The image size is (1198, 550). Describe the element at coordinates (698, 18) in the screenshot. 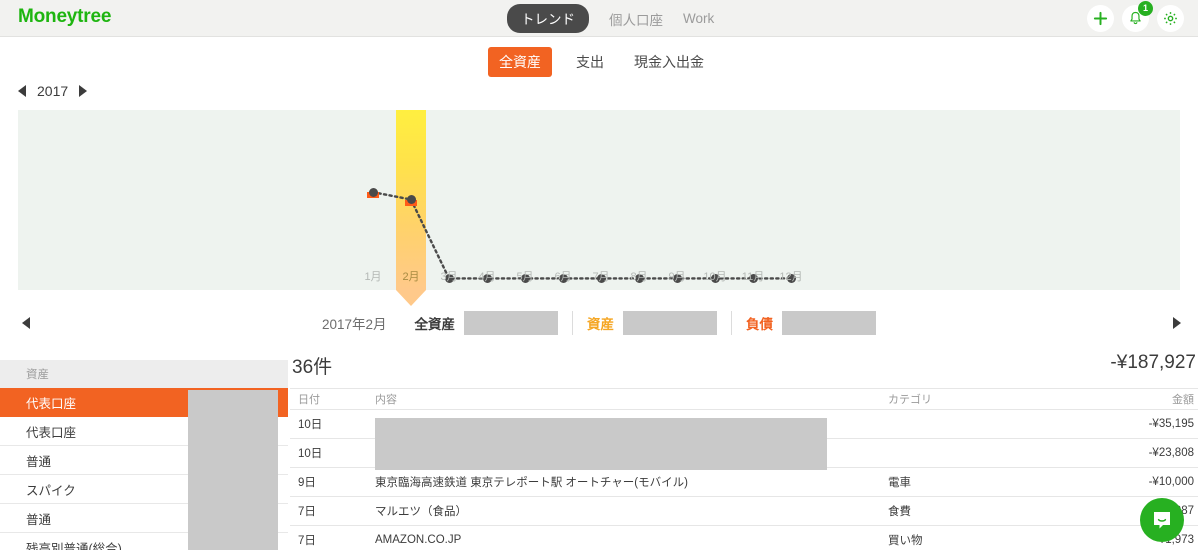

I see `tab-work: Work` at that location.